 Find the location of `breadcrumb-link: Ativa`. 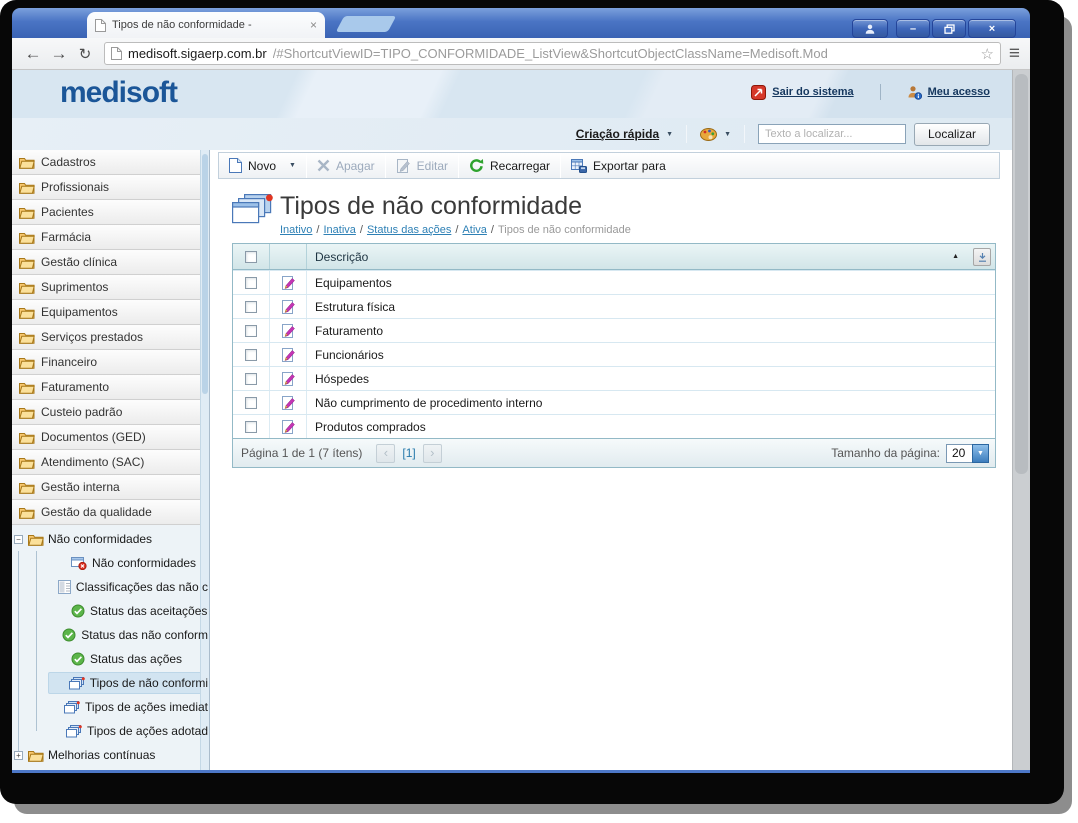

breadcrumb-link: Ativa is located at coordinates (474, 230).